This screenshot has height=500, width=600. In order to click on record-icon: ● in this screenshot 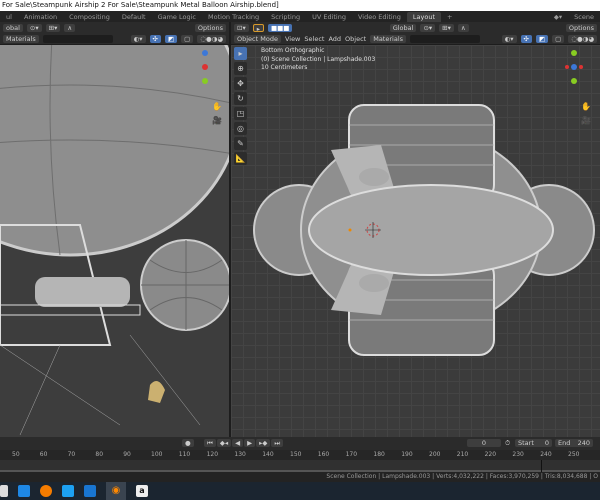, I will do `click(188, 443)`.